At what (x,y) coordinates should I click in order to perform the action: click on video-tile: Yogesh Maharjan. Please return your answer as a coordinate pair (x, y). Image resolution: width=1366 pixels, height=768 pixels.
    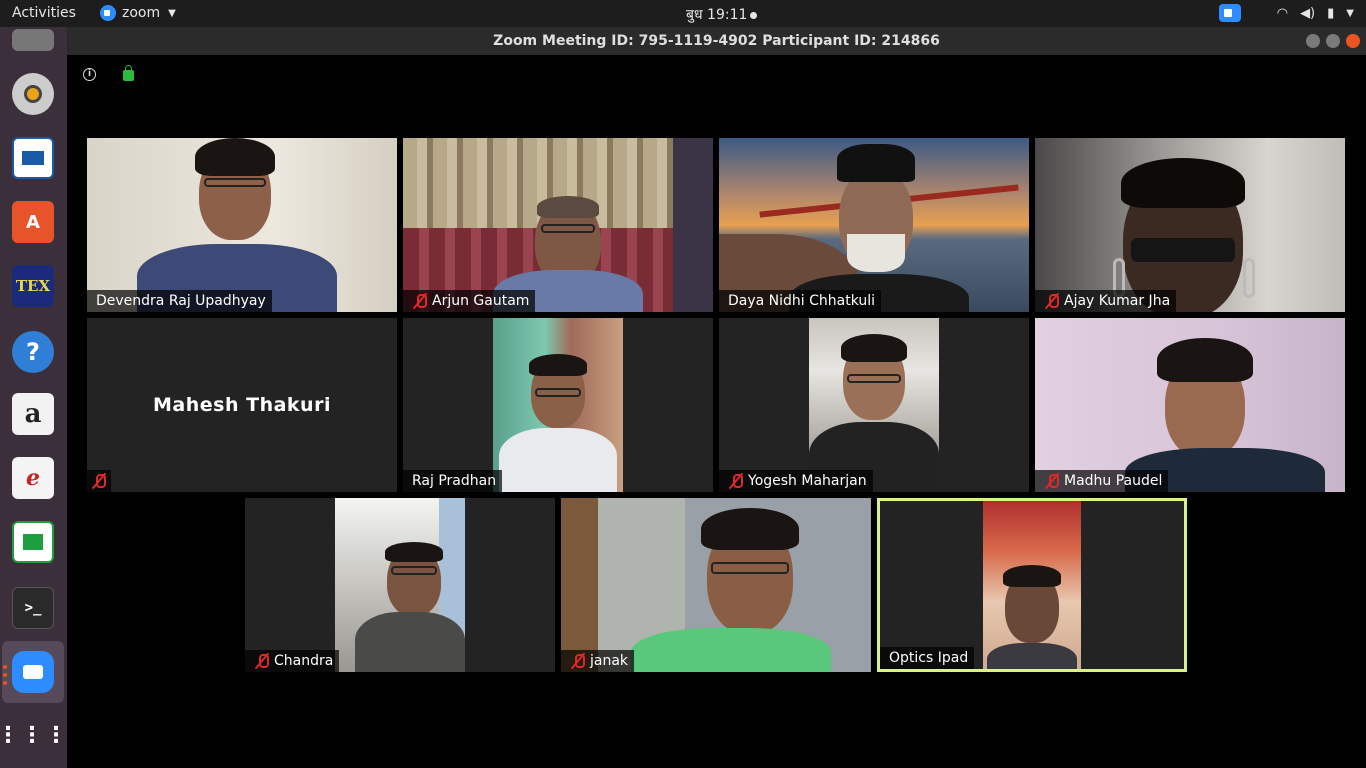
    Looking at the image, I should click on (874, 405).